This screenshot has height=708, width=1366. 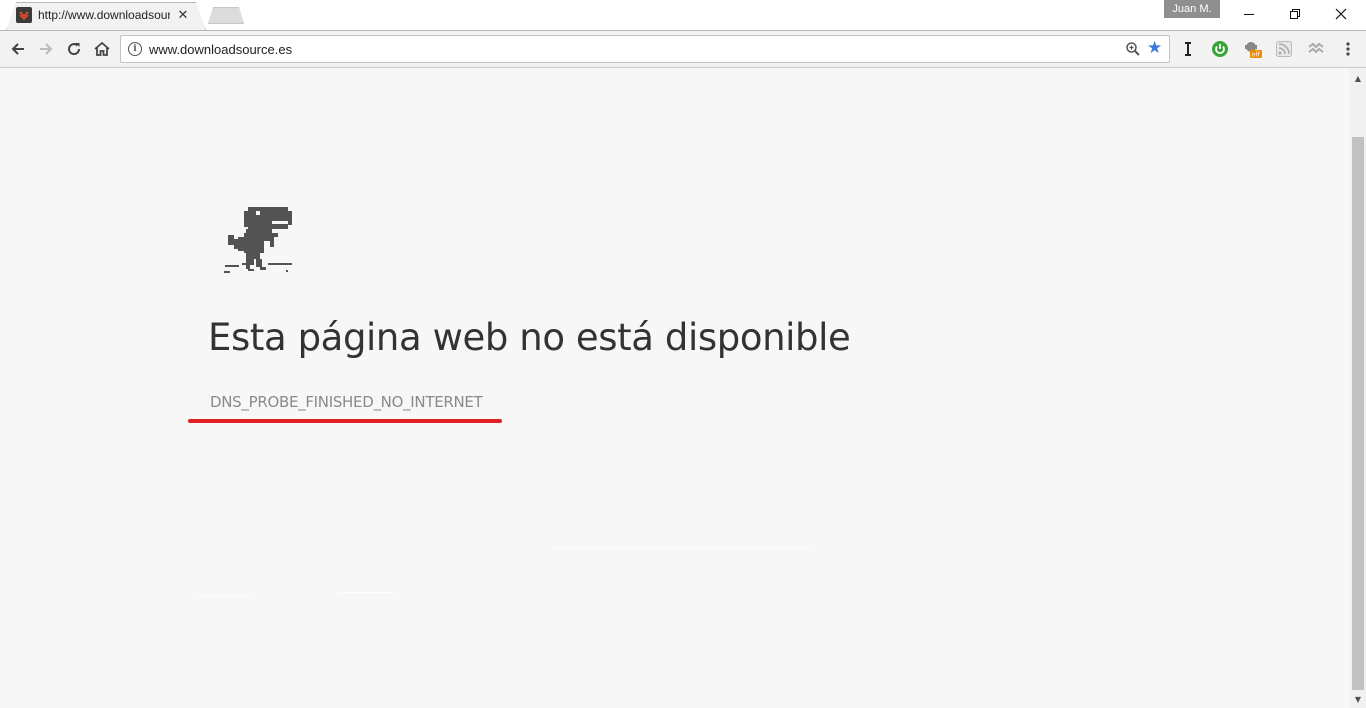 I want to click on profile-button: Juan M., so click(x=1192, y=9).